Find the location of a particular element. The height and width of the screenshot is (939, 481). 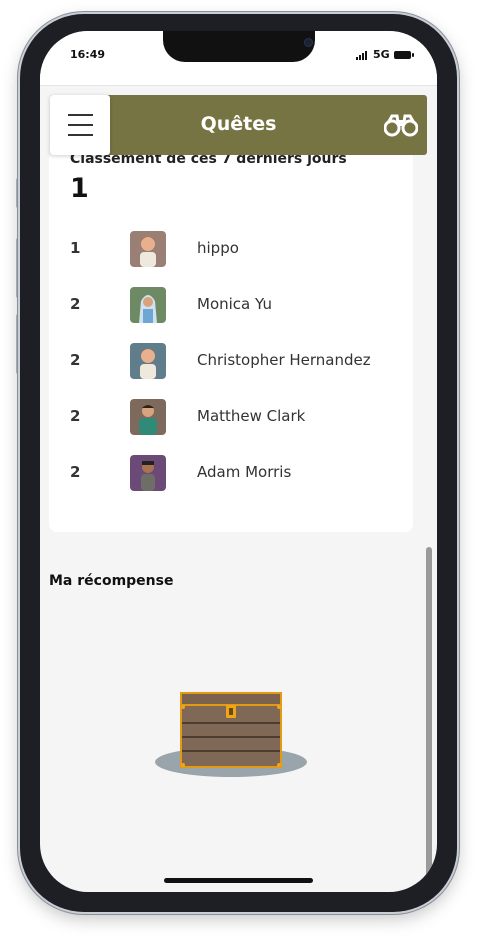

notch is located at coordinates (239, 46).